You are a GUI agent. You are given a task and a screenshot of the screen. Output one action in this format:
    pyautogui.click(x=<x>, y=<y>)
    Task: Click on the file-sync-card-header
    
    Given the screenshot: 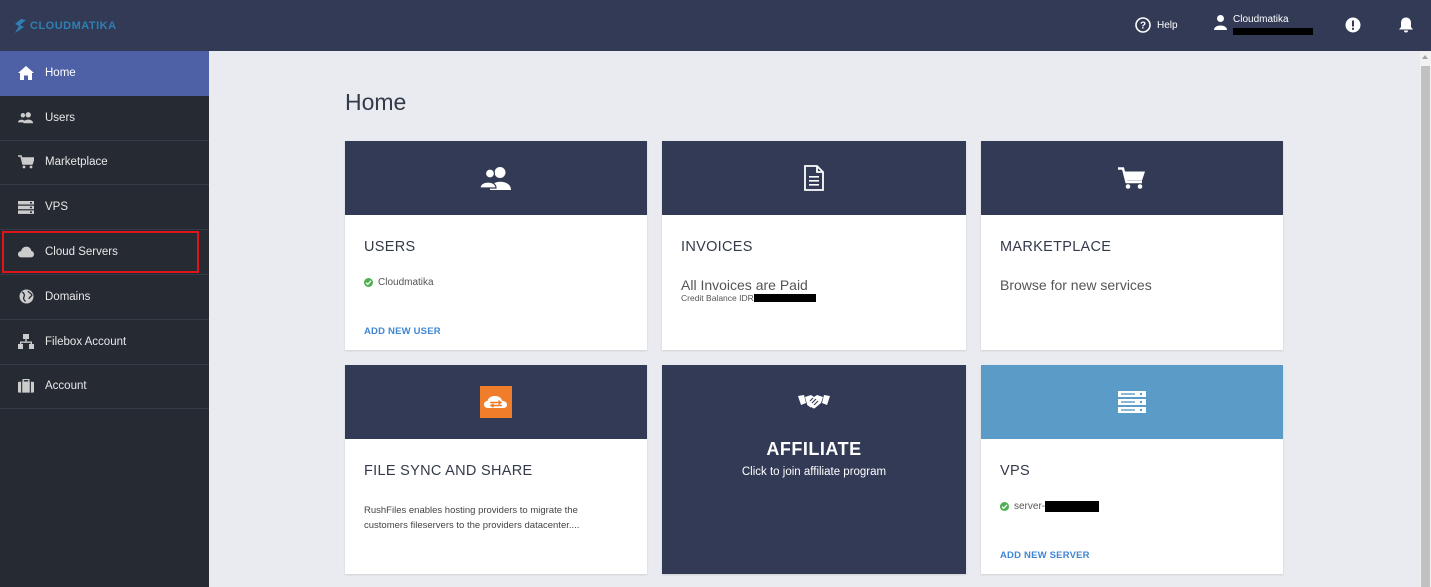 What is the action you would take?
    pyautogui.click(x=496, y=402)
    